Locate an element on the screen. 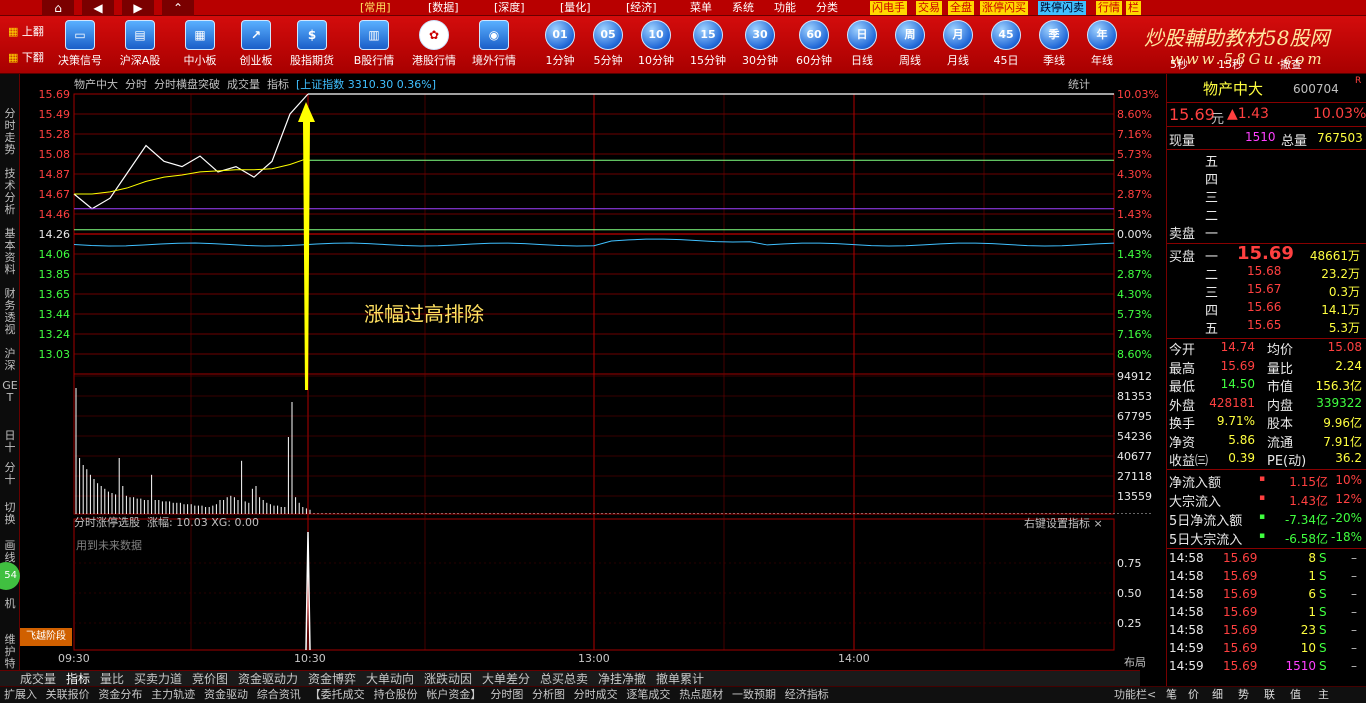  function-tab-7: 持仓股份 is located at coordinates (396, 695).